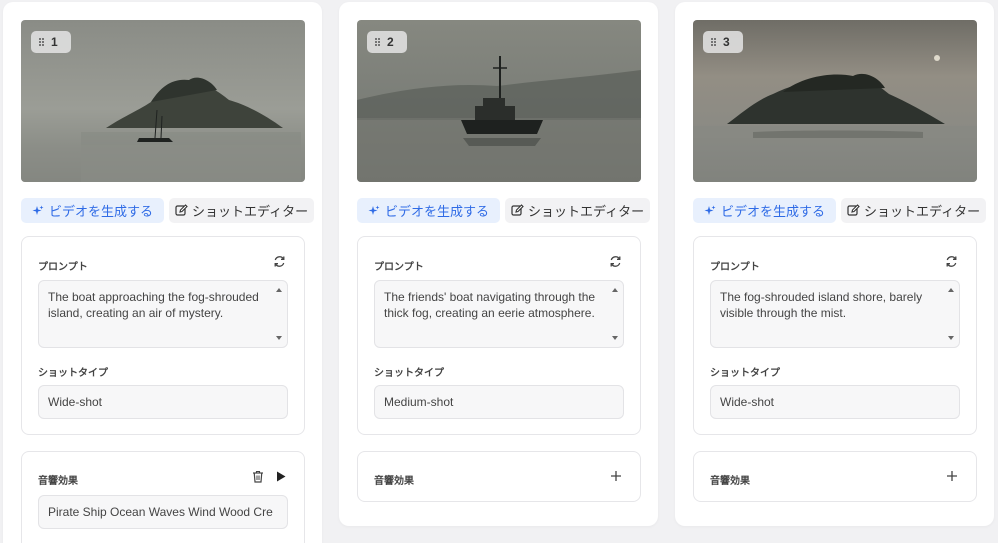 The height and width of the screenshot is (543, 998). What do you see at coordinates (499, 101) in the screenshot?
I see `shot-thumbnail-2: 2` at bounding box center [499, 101].